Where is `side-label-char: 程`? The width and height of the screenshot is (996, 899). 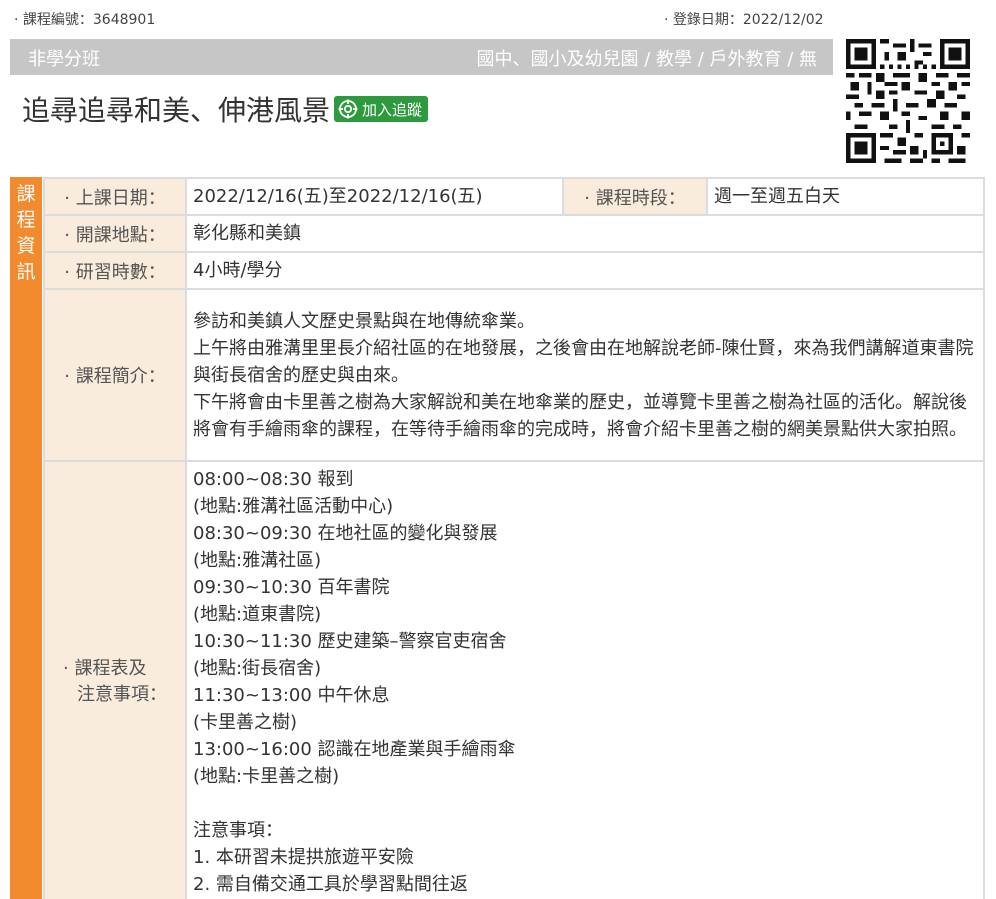 side-label-char: 程 is located at coordinates (26, 220).